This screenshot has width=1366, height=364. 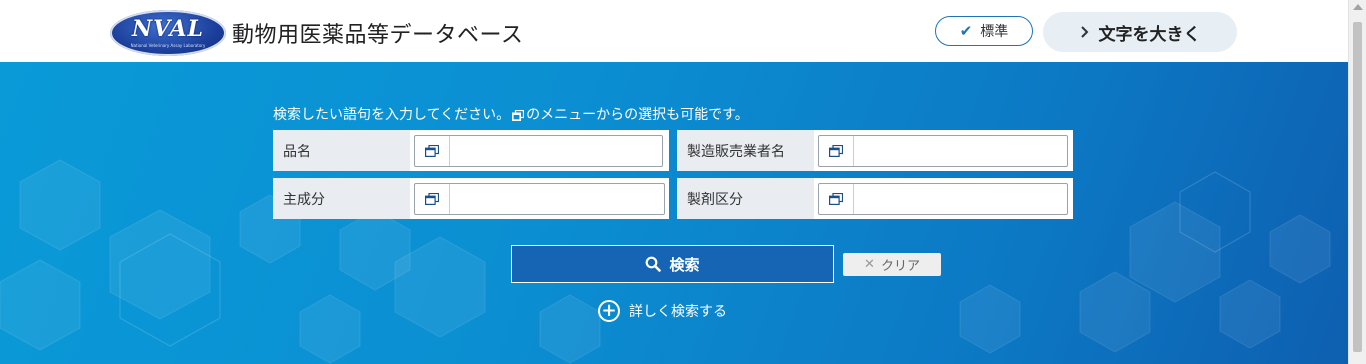 What do you see at coordinates (869, 264) in the screenshot?
I see `close-icon: ✕` at bounding box center [869, 264].